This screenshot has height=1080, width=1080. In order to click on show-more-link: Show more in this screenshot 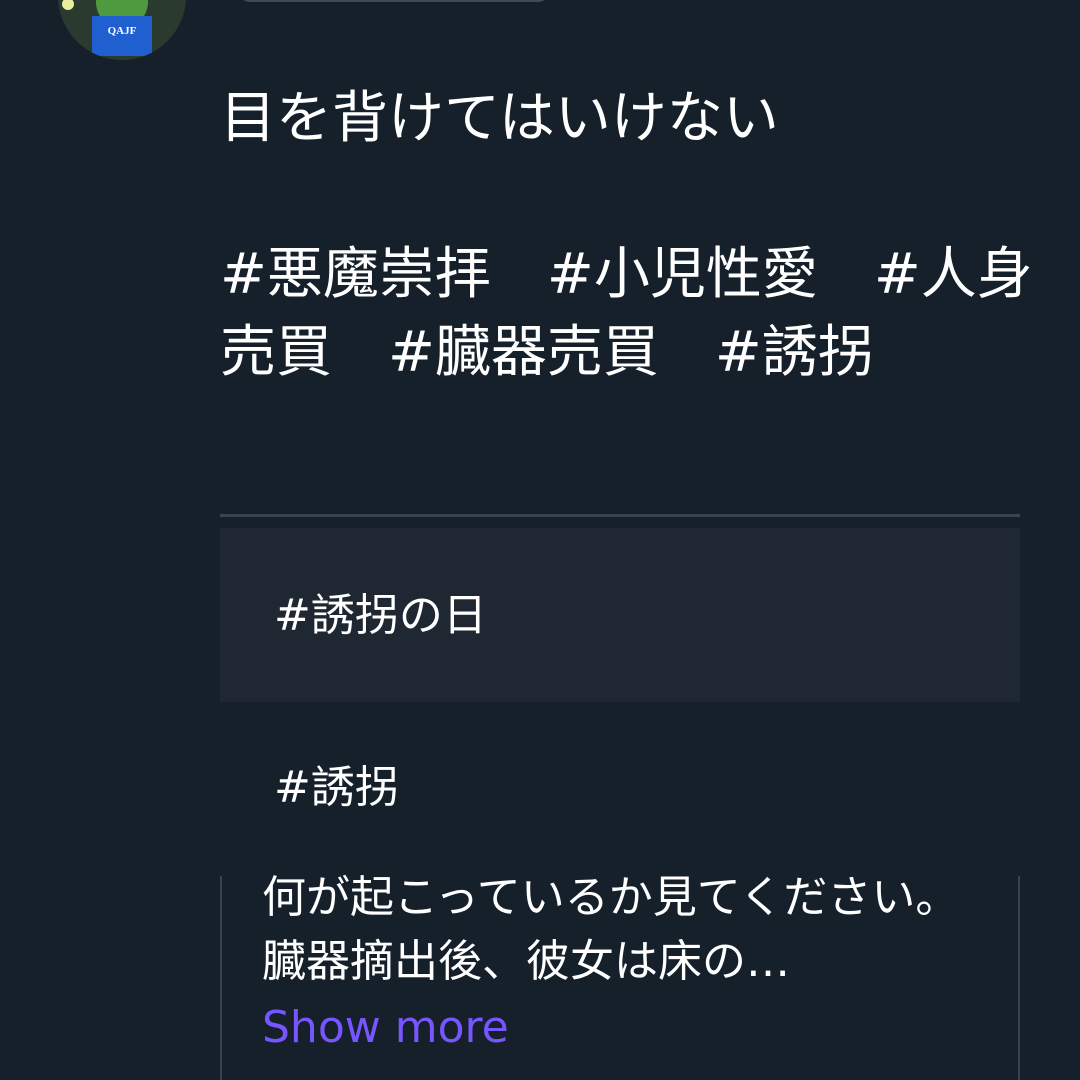, I will do `click(385, 1028)`.